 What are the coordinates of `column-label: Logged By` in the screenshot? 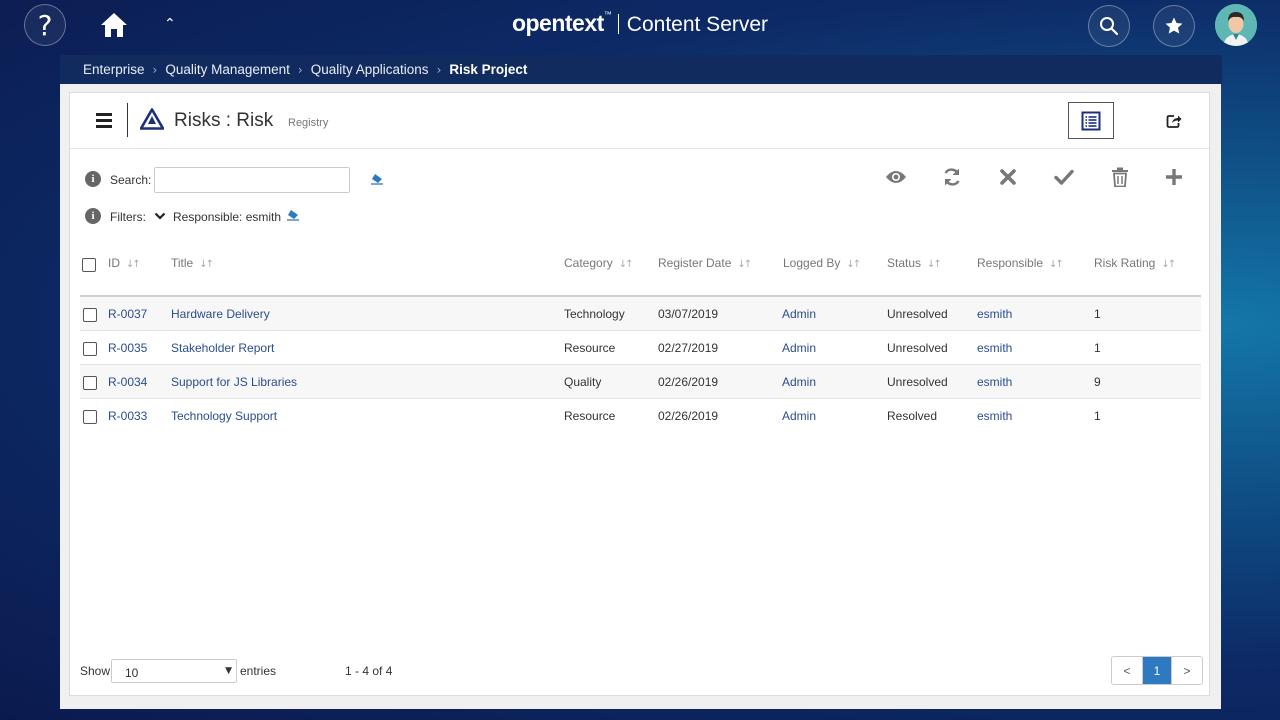 It's located at (812, 263).